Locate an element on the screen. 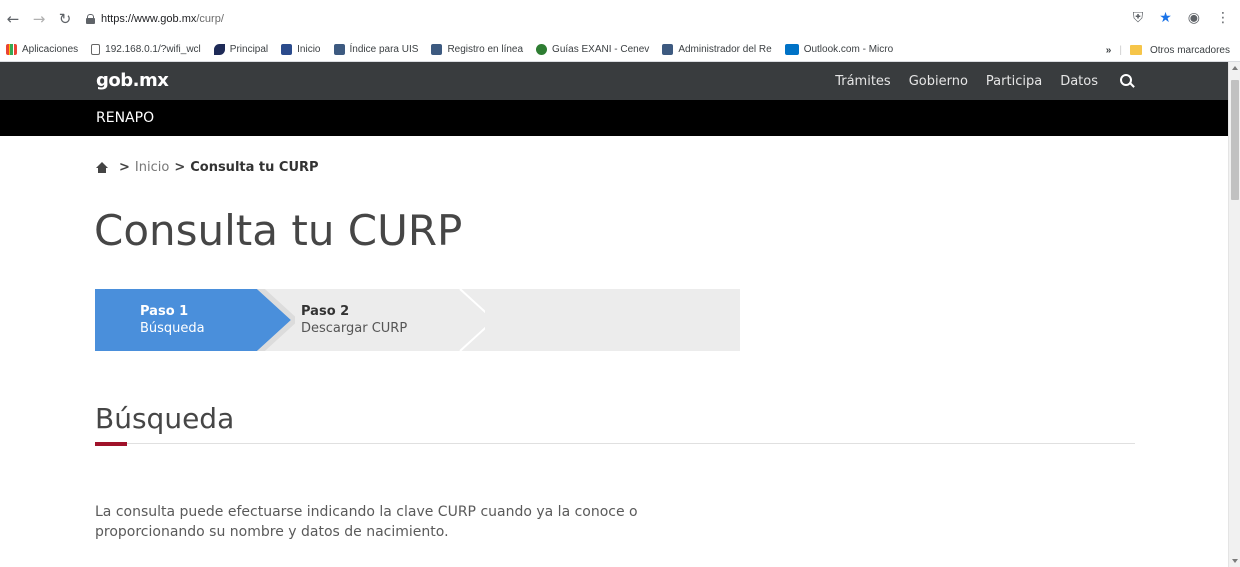 The width and height of the screenshot is (1240, 567). menu-kebab-icon: ⋮ is located at coordinates (1223, 18).